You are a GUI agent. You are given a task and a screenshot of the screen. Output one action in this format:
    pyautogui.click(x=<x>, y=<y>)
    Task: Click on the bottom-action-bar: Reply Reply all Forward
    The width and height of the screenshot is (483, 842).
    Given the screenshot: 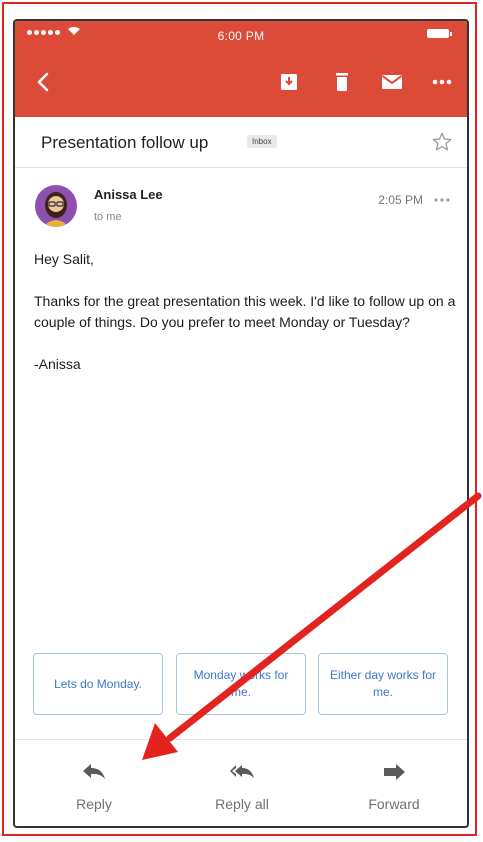 What is the action you would take?
    pyautogui.click(x=241, y=782)
    